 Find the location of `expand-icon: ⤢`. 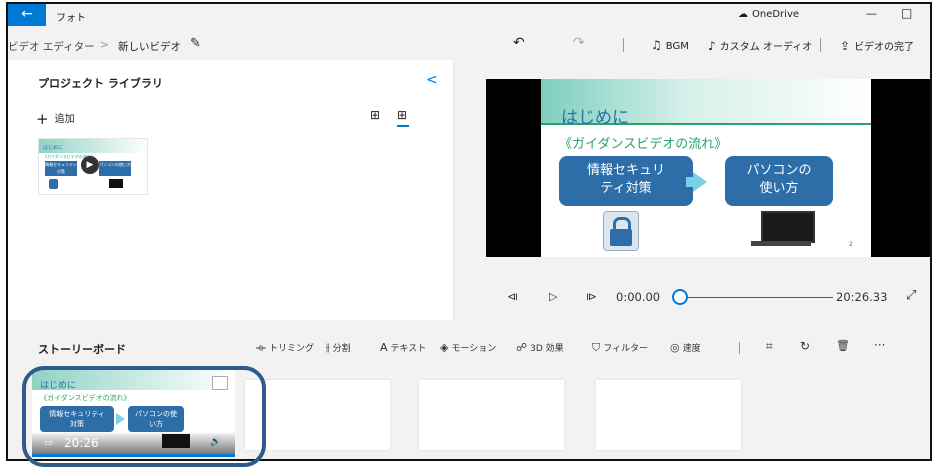

expand-icon: ⤢ is located at coordinates (911, 295).